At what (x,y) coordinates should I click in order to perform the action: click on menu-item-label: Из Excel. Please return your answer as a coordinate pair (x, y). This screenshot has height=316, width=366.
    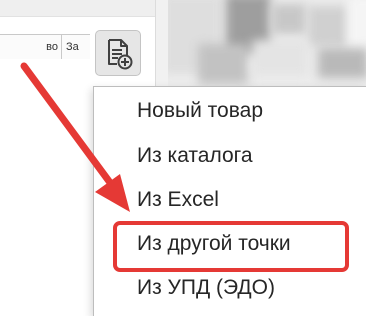
    Looking at the image, I should click on (178, 199).